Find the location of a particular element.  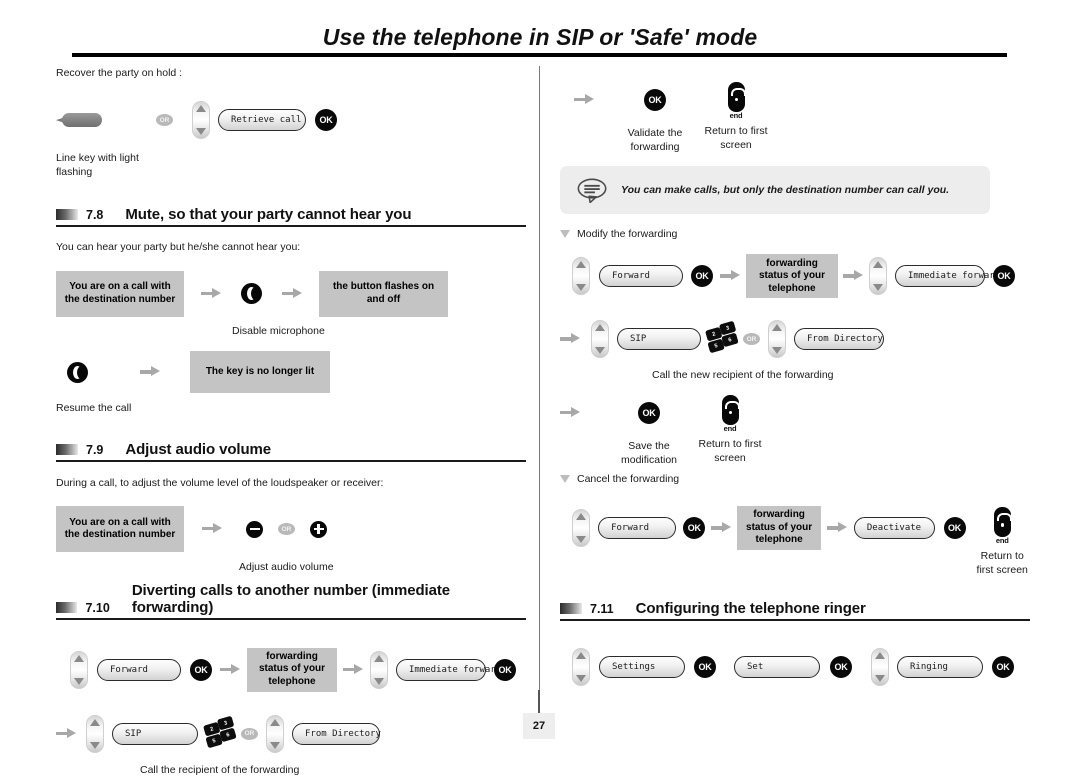

page-number: 27 is located at coordinates (539, 726).